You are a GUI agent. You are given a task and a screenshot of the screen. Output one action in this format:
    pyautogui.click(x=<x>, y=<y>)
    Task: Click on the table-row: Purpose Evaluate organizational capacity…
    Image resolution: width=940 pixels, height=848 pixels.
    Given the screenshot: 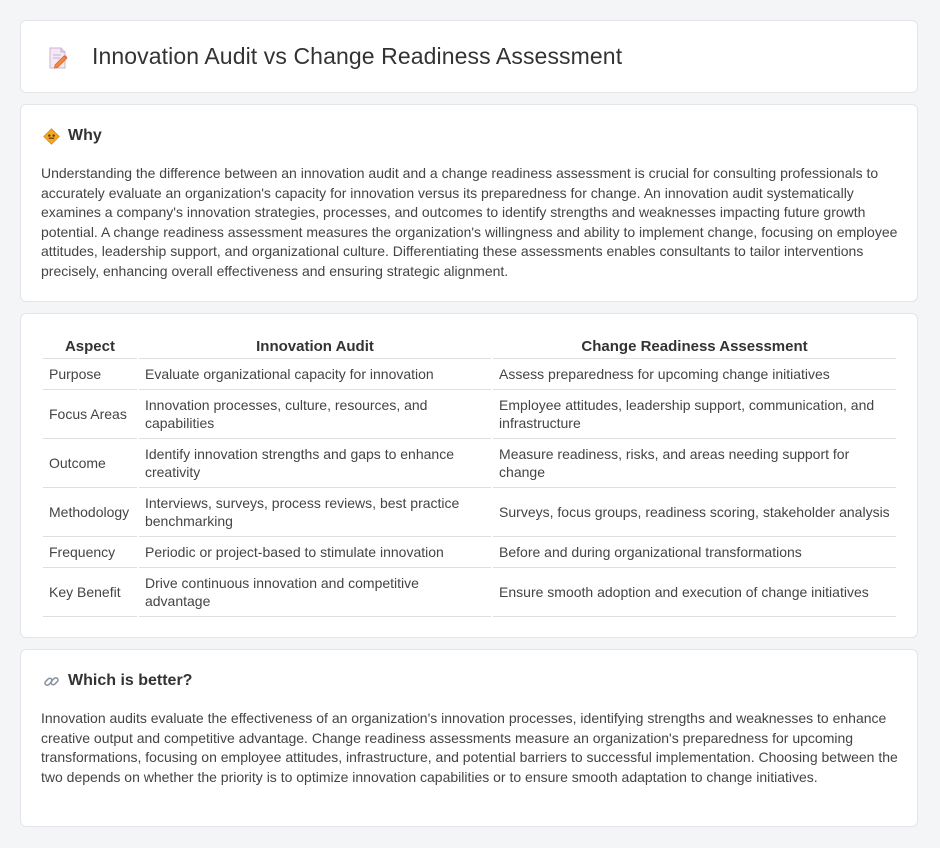 What is the action you would take?
    pyautogui.click(x=469, y=374)
    